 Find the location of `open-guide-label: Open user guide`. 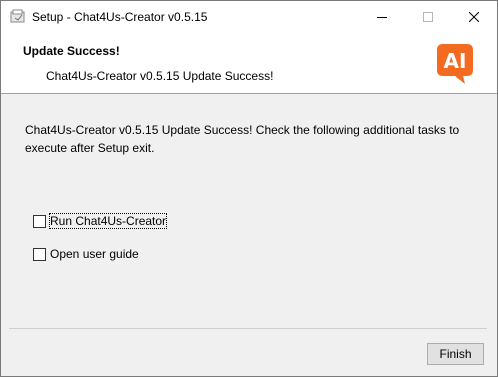

open-guide-label: Open user guide is located at coordinates (94, 254).